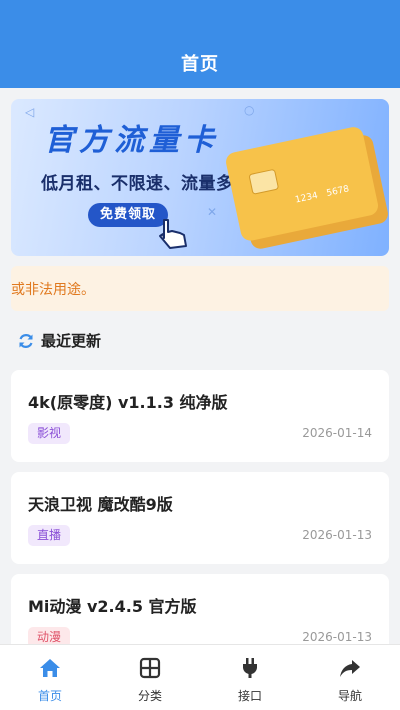  I want to click on home-icon, so click(50, 668).